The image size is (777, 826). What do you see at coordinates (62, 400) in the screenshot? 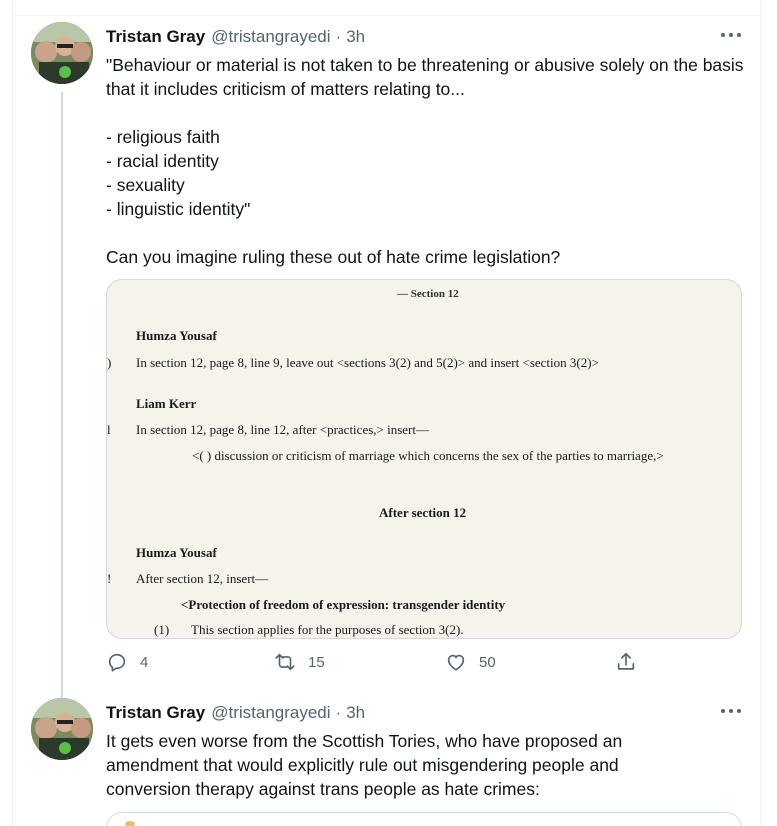
I see `thread-line` at bounding box center [62, 400].